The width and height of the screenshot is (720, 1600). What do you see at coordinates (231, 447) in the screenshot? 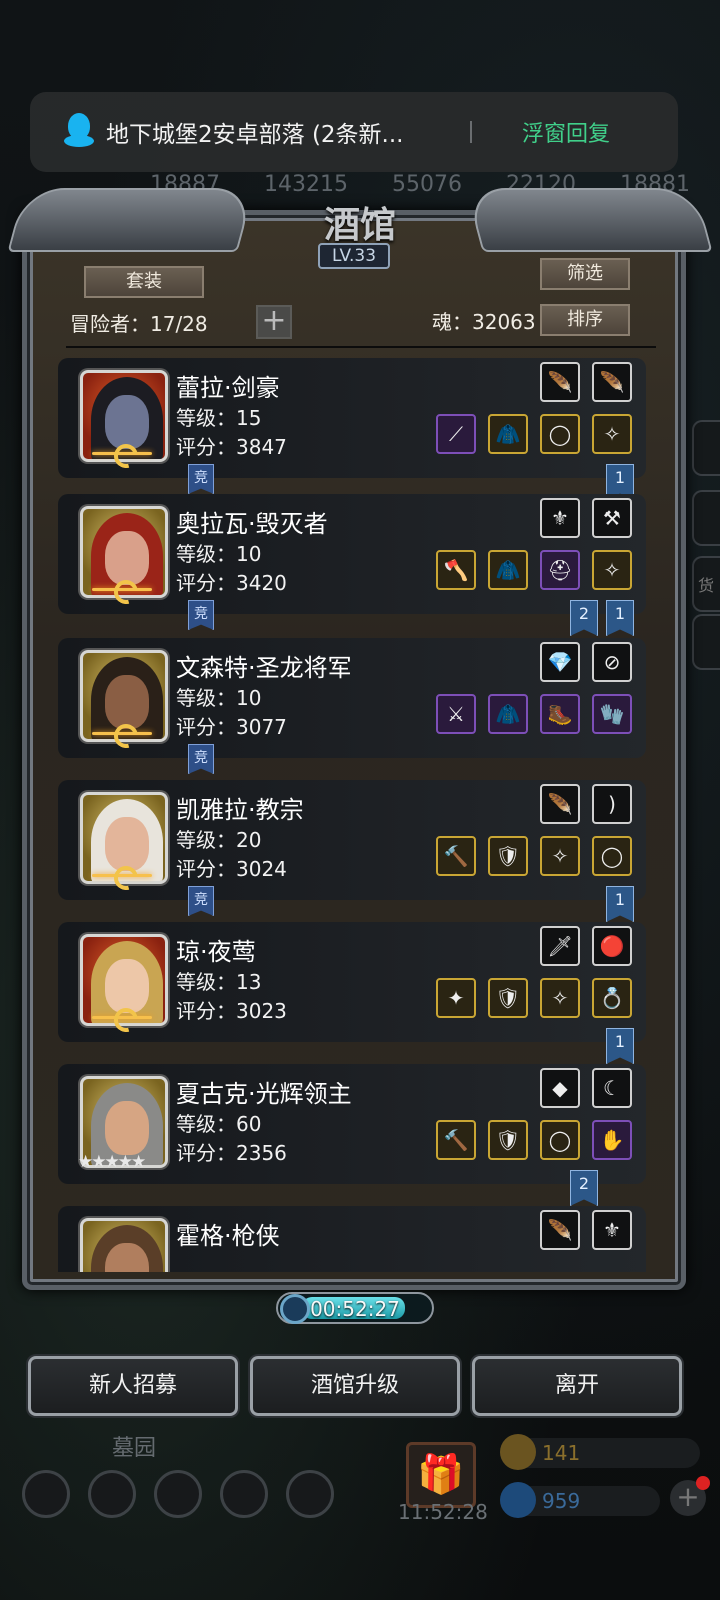
I see `hero-score: 评分：3847` at bounding box center [231, 447].